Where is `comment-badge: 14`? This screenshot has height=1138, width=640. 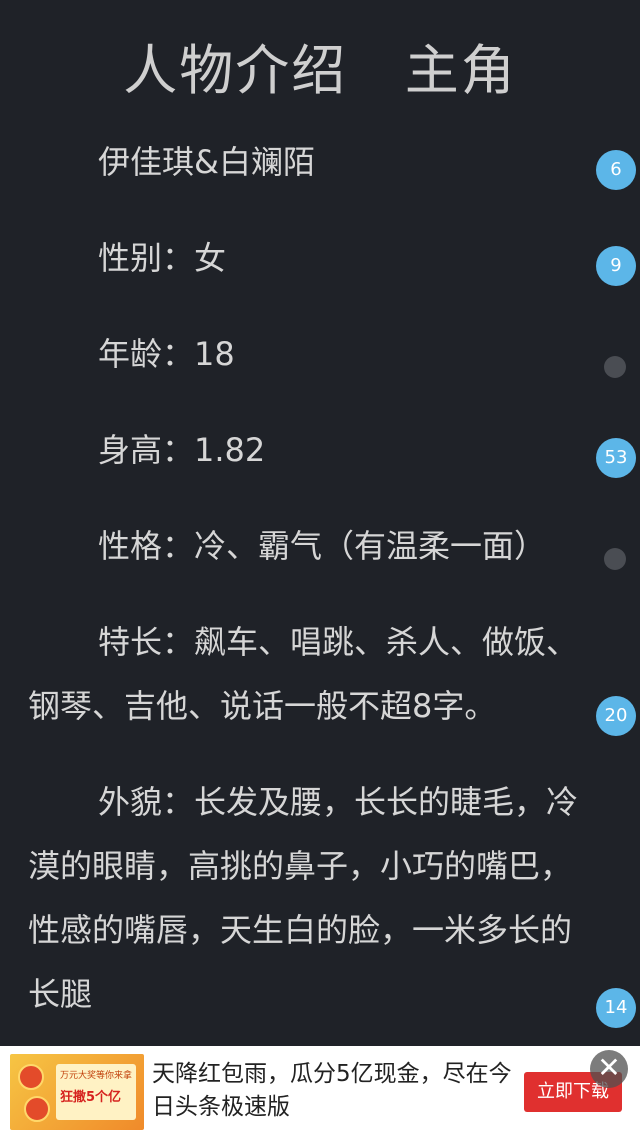
comment-badge: 14 is located at coordinates (616, 1008).